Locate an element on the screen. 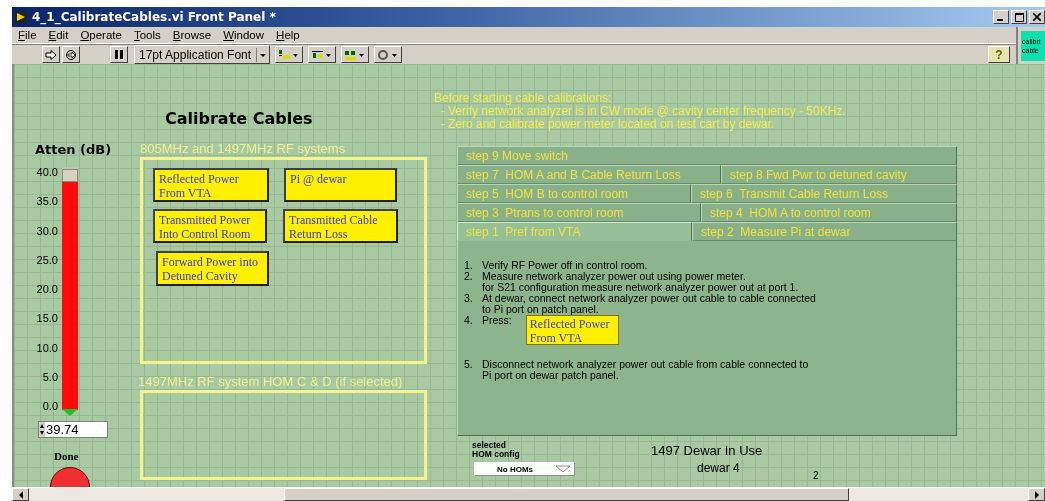 This screenshot has width=1045, height=501. horizontal-scrollbar is located at coordinates (528, 494).